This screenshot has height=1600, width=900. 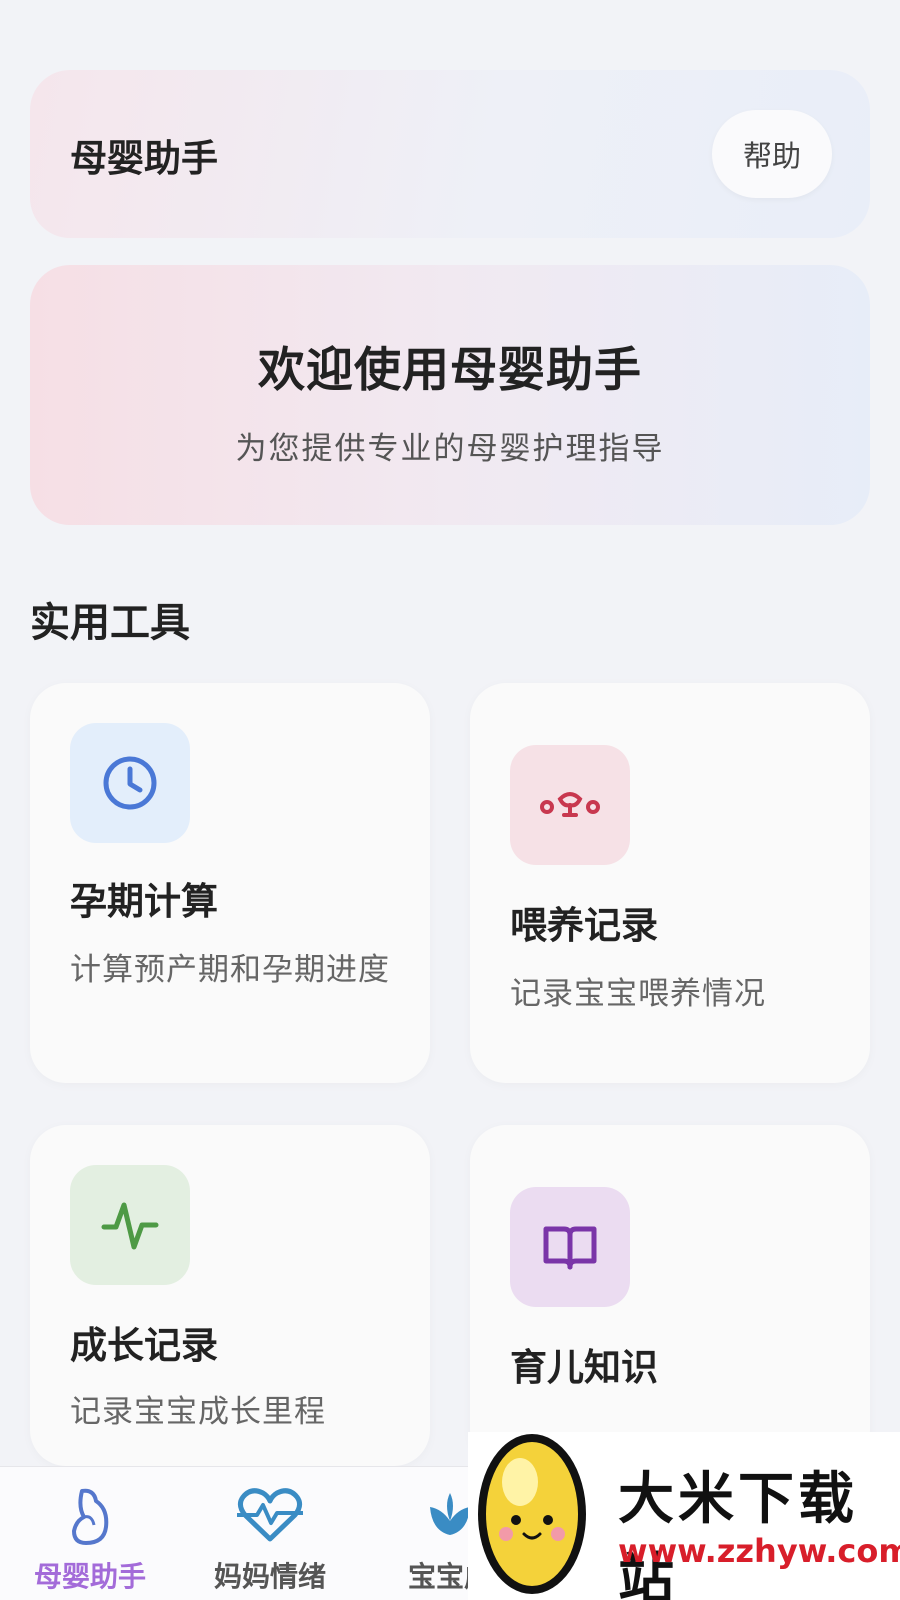 I want to click on tool-card-desc: 计算预产期和孕期进度, so click(x=230, y=970).